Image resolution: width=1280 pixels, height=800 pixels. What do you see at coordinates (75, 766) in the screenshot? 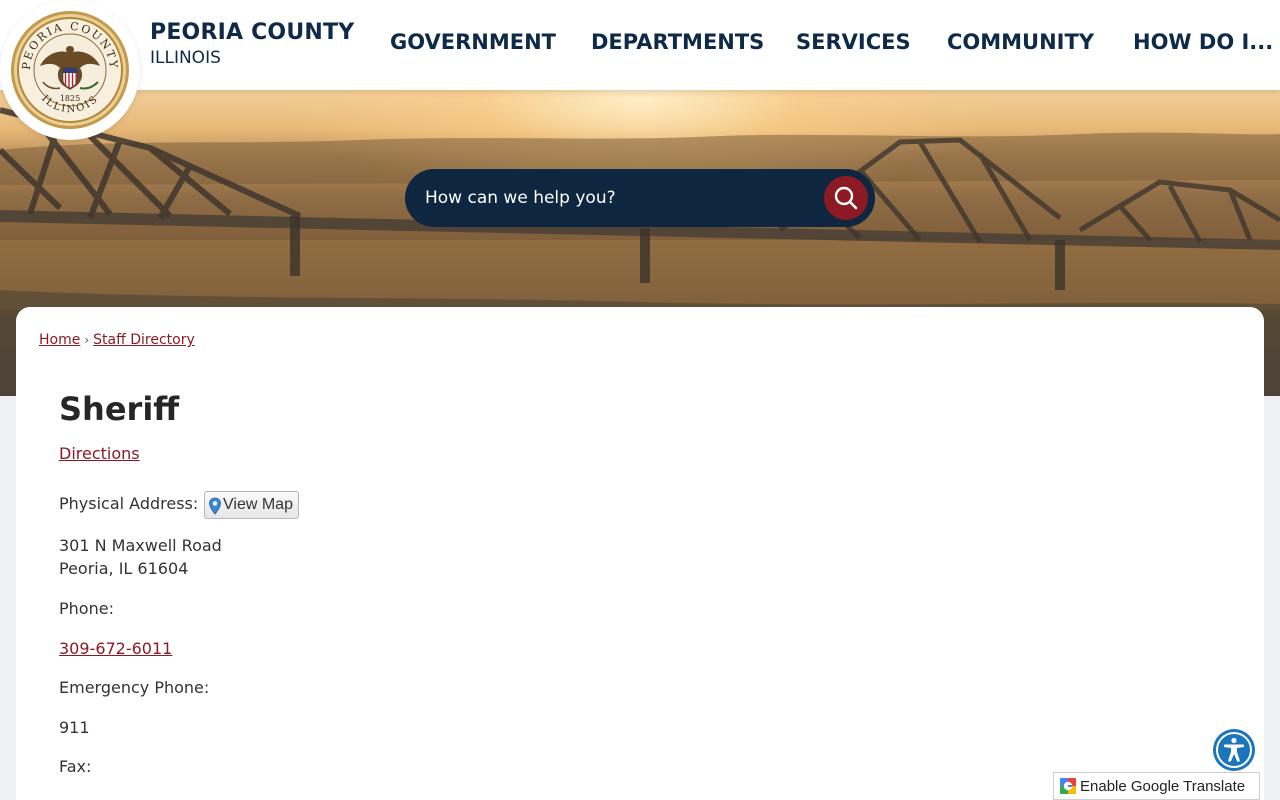
I see `fax-label: Fax:` at bounding box center [75, 766].